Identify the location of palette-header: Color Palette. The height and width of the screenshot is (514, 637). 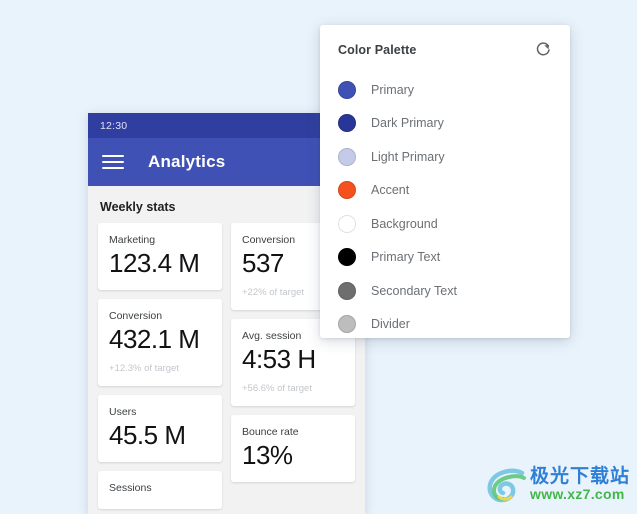
(445, 50).